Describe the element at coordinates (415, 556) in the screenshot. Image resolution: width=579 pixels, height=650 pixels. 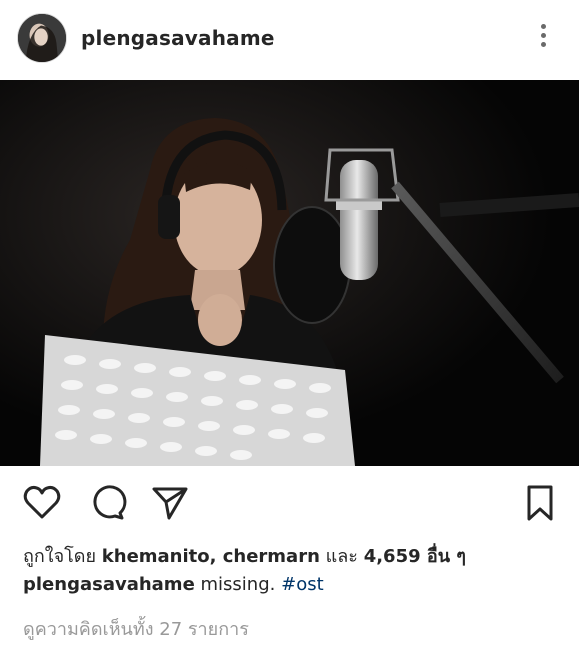
I see `likes-others: 4,659 อื่น ๆ` at that location.